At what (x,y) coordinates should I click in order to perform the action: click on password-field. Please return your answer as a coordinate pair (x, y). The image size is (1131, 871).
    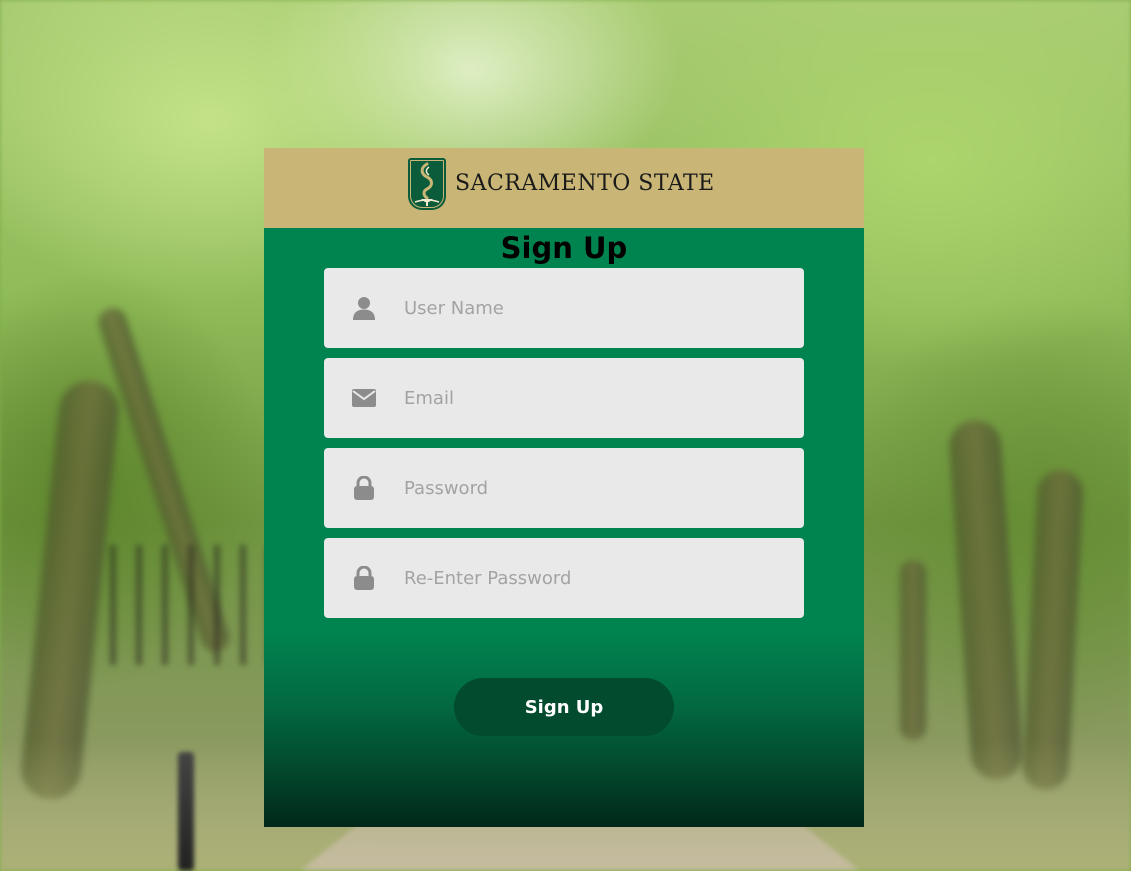
    Looking at the image, I should click on (564, 488).